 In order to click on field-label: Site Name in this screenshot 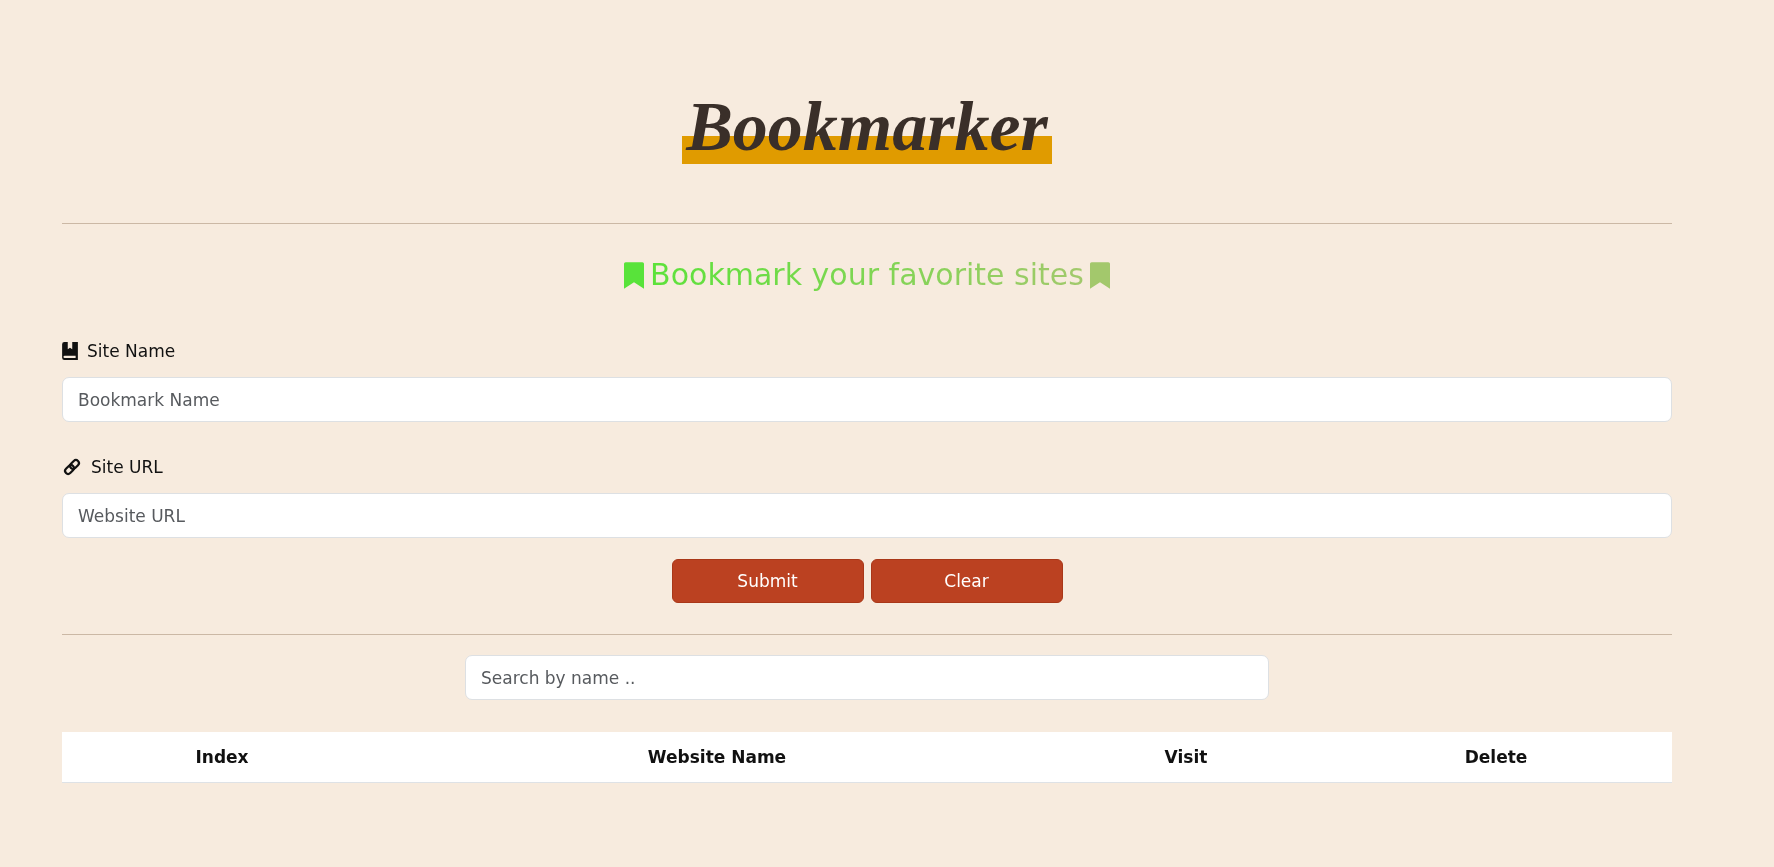, I will do `click(131, 351)`.